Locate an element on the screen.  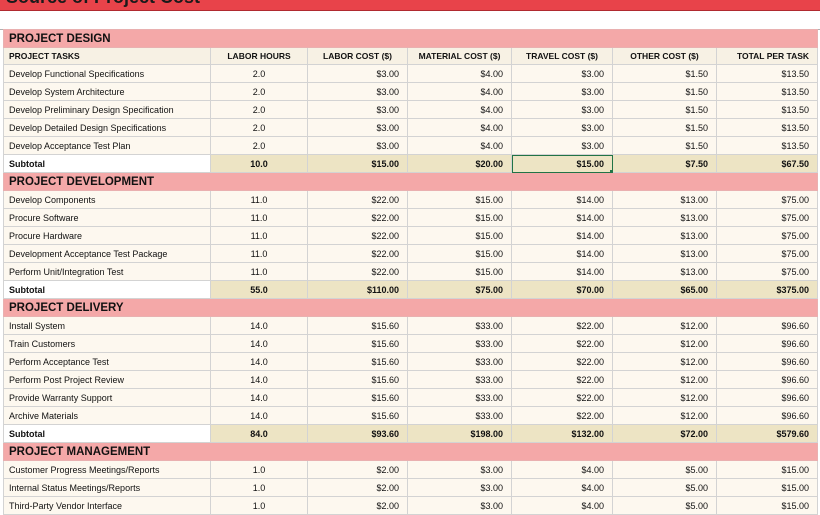
subtotal-other-cost: $72.00 is located at coordinates (664, 433).